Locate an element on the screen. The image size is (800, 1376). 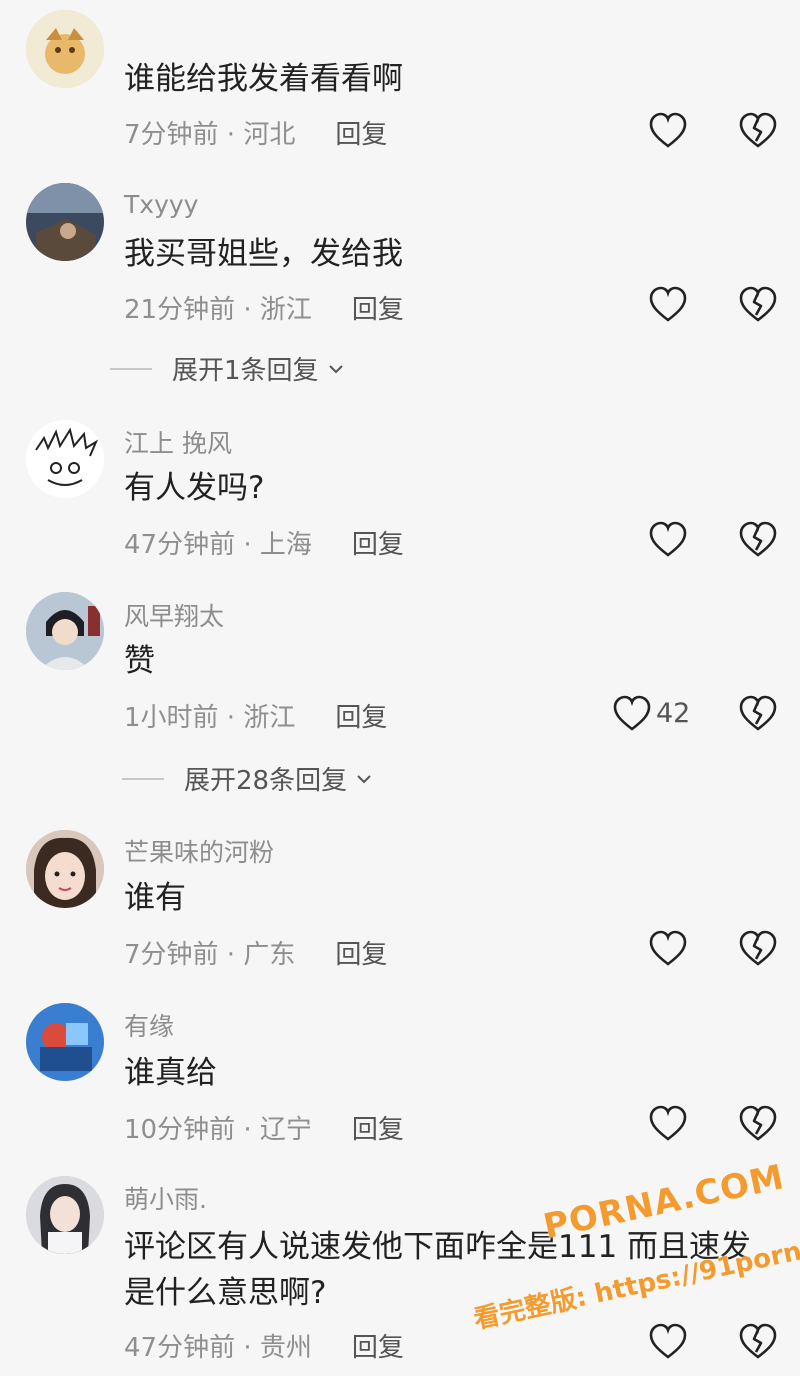
comment-meta: 7分钟前 · 河北 回复 is located at coordinates (255, 132).